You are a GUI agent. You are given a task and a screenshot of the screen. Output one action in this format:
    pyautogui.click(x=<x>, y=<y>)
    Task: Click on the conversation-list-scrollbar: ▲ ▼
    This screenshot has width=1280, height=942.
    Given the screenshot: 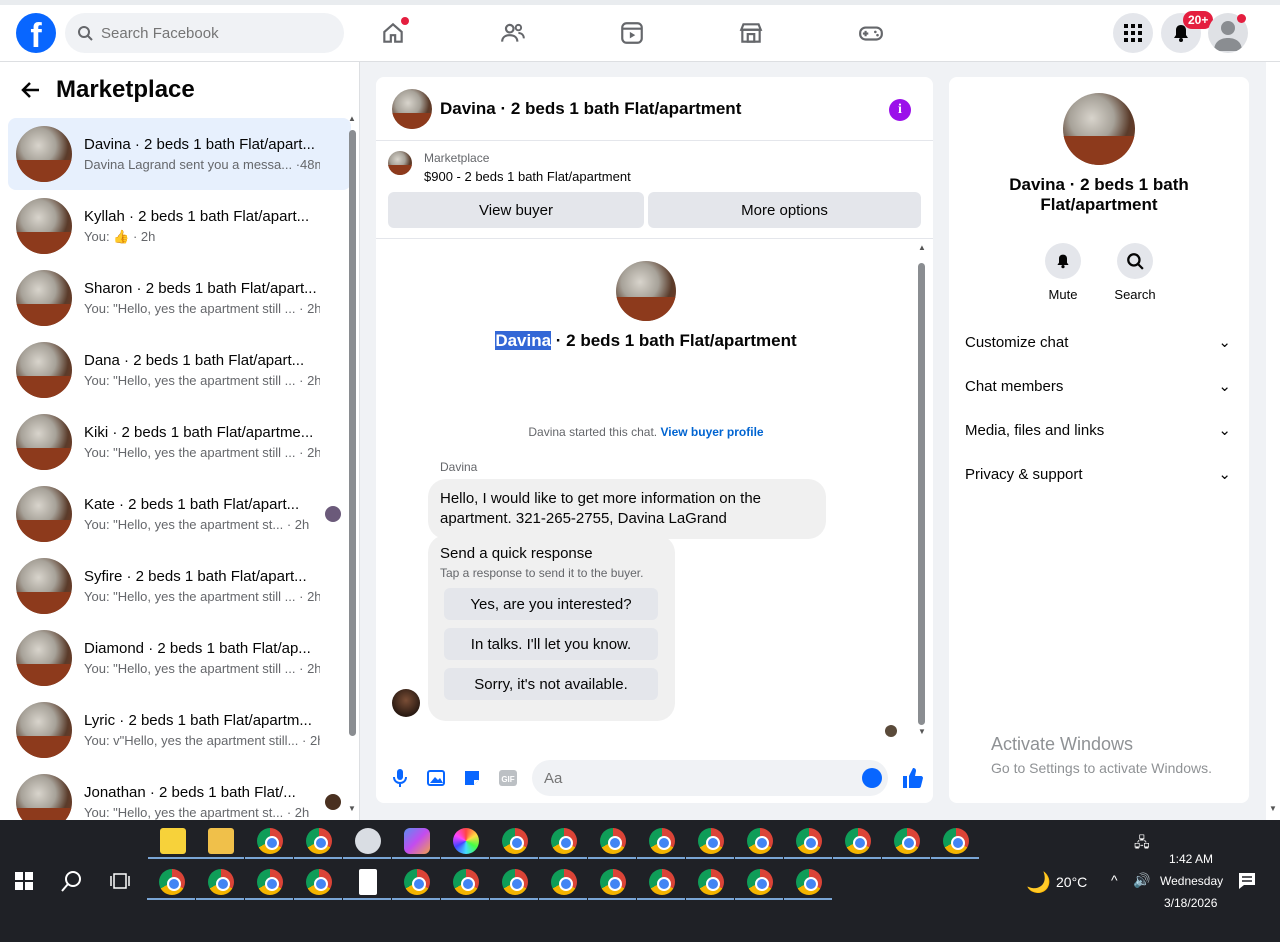 What is the action you would take?
    pyautogui.click(x=352, y=462)
    